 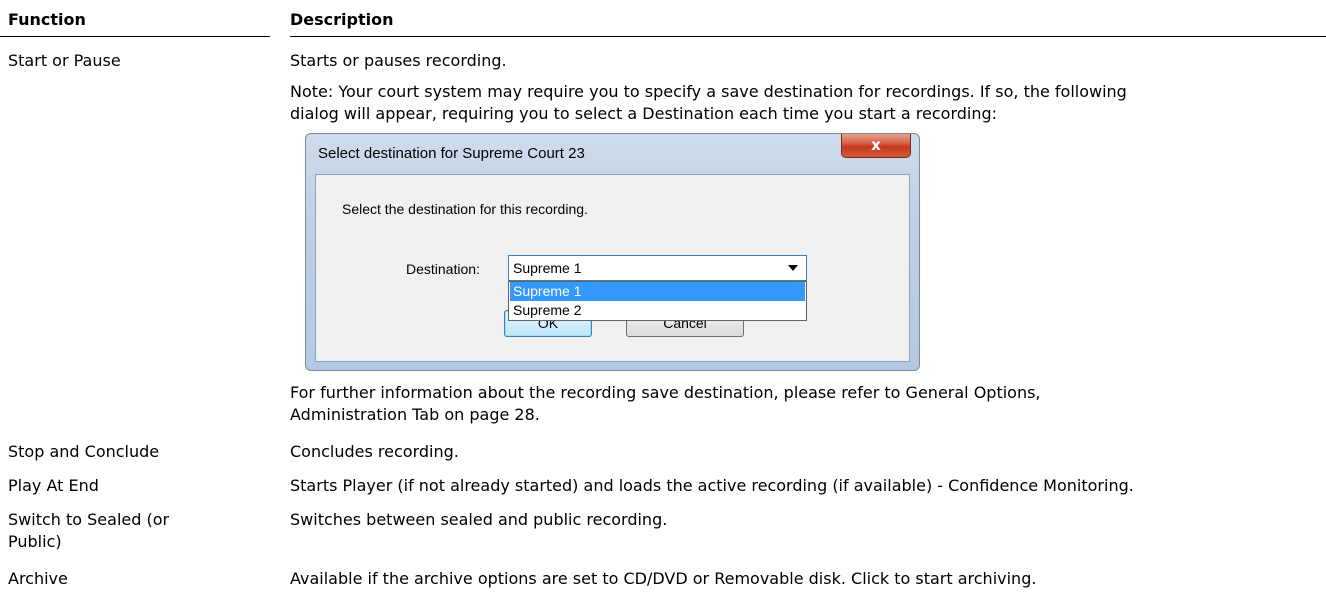 I want to click on destination-combobox: Supreme 1, so click(x=657, y=268).